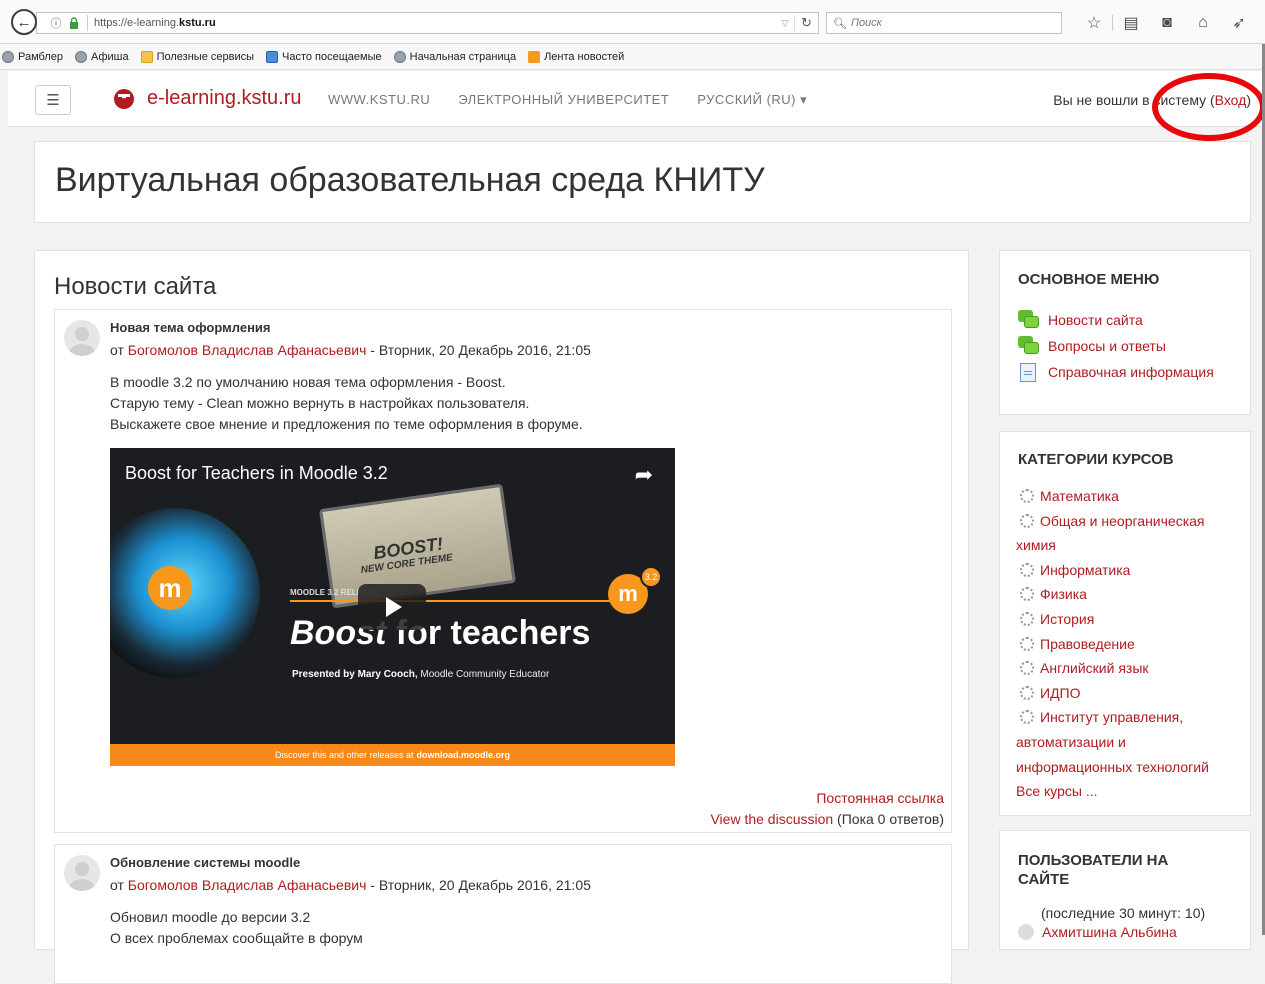 Image resolution: width=1265 pixels, height=984 pixels. What do you see at coordinates (1128, 693) in the screenshot?
I see `category-item: ИДПО` at bounding box center [1128, 693].